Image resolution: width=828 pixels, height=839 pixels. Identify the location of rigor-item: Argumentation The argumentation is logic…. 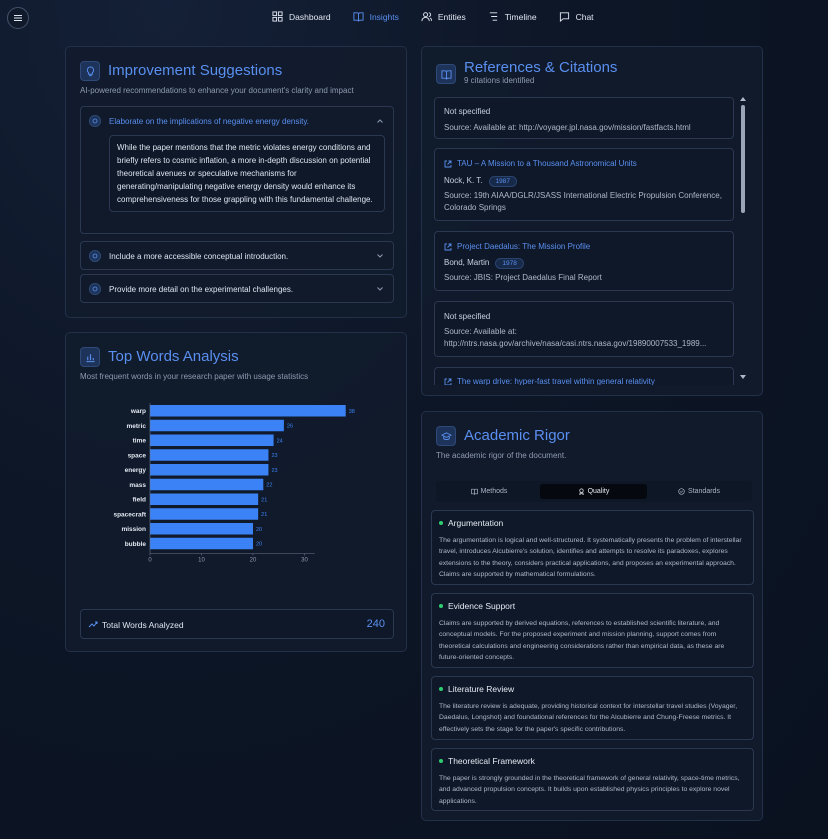
(592, 547).